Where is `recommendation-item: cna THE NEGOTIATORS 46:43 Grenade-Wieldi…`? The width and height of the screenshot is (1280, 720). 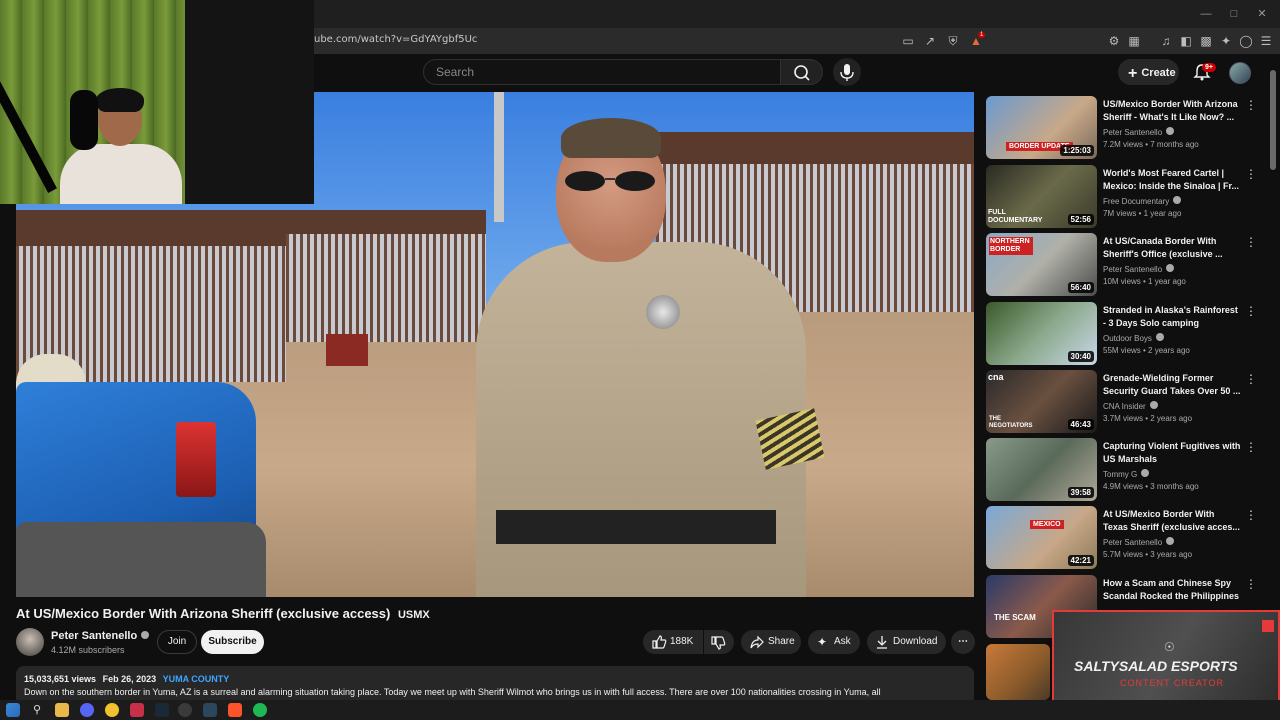 recommendation-item: cna THE NEGOTIATORS 46:43 Grenade-Wieldi… is located at coordinates (1121, 403).